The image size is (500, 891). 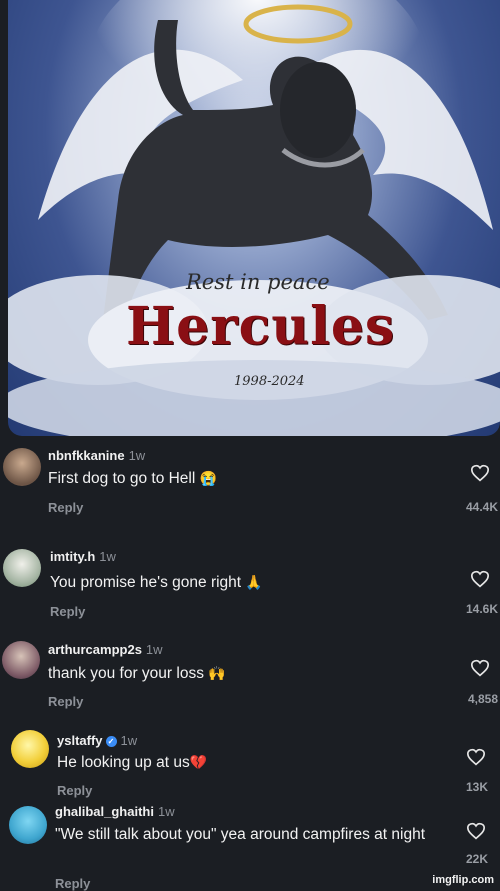 What do you see at coordinates (258, 282) in the screenshot?
I see `overlay-rest-in-peace: Rest in peace` at bounding box center [258, 282].